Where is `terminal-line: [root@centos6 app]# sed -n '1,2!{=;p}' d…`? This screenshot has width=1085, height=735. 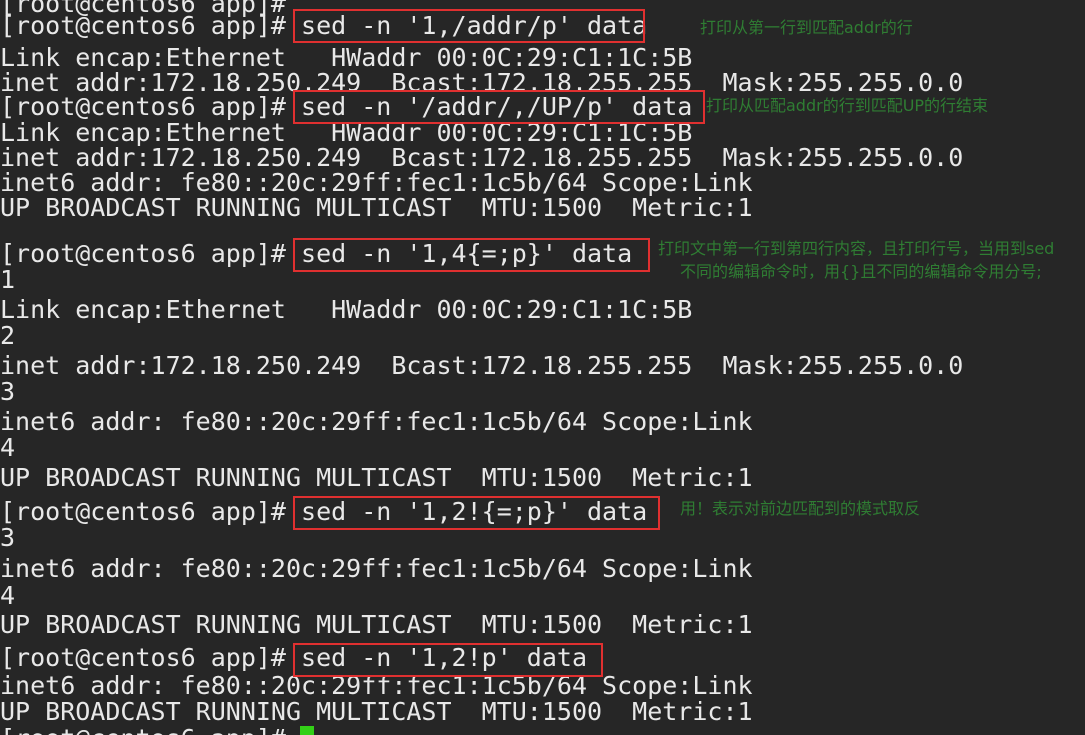
terminal-line: [root@centos6 app]# sed -n '1,2!{=;p}' d… is located at coordinates (324, 511).